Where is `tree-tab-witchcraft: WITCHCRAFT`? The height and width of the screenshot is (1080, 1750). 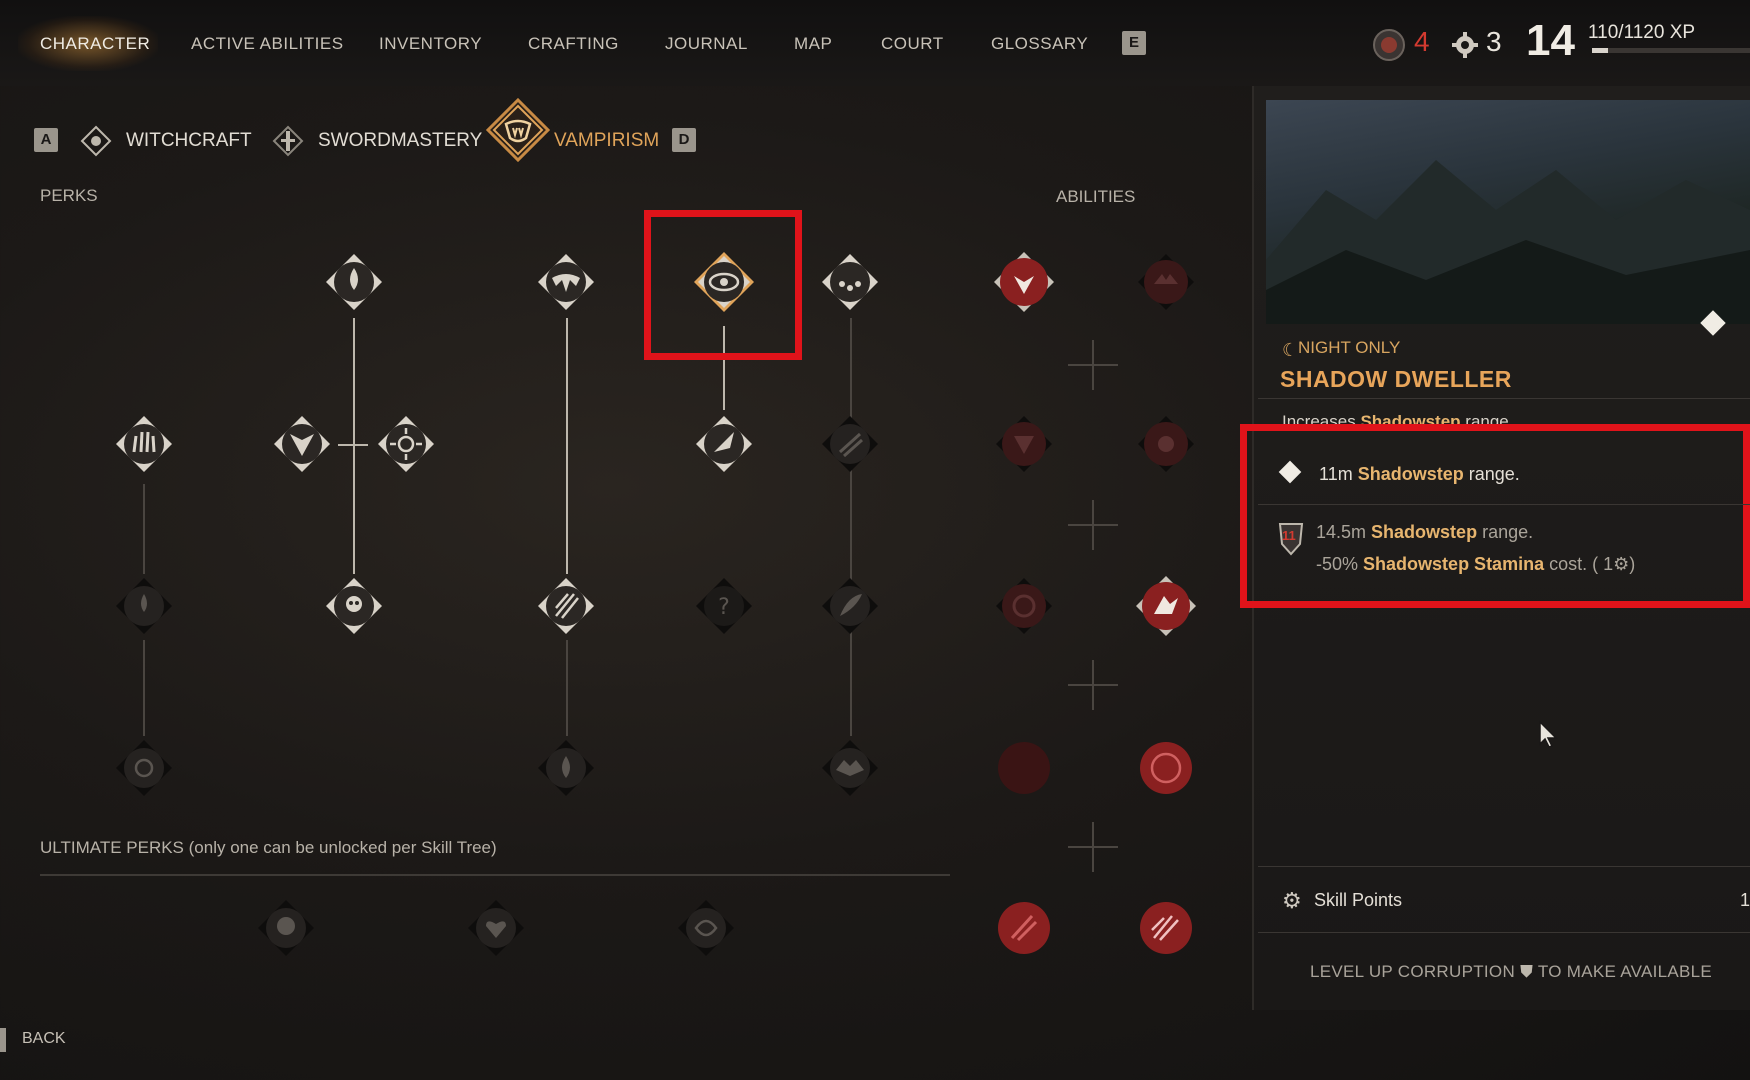
tree-tab-witchcraft: WITCHCRAFT is located at coordinates (189, 141).